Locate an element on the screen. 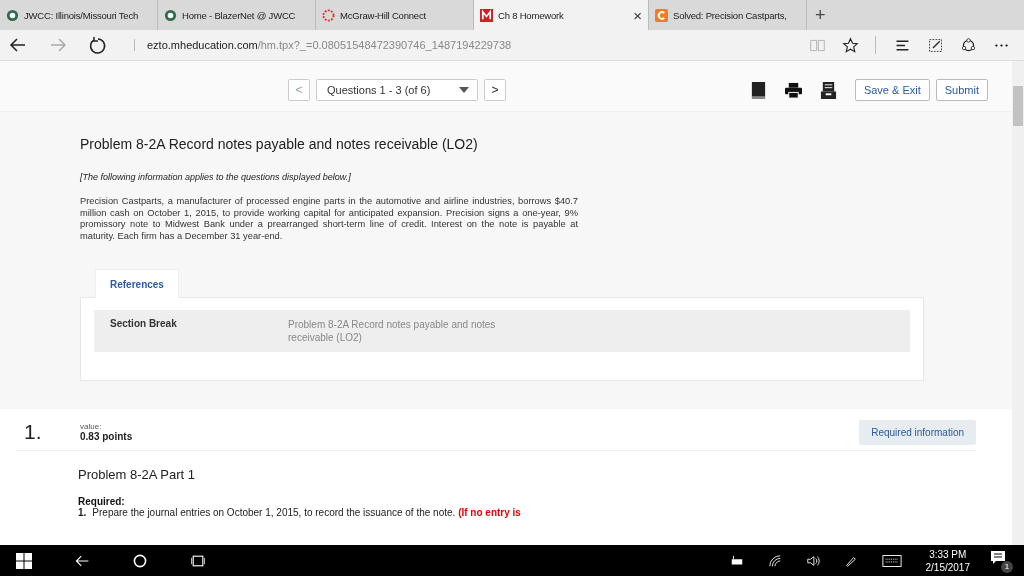 The height and width of the screenshot is (576, 1024). scroll-thumb is located at coordinates (1018, 106).